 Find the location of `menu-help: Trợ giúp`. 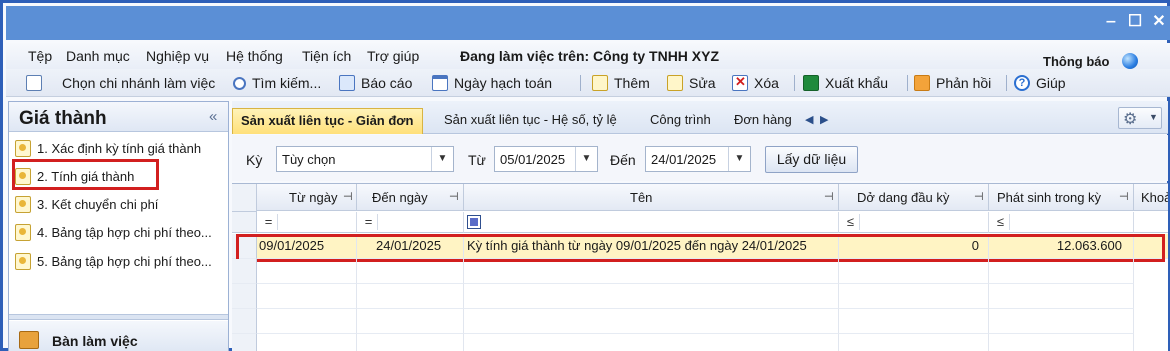

menu-help: Trợ giúp is located at coordinates (393, 56).